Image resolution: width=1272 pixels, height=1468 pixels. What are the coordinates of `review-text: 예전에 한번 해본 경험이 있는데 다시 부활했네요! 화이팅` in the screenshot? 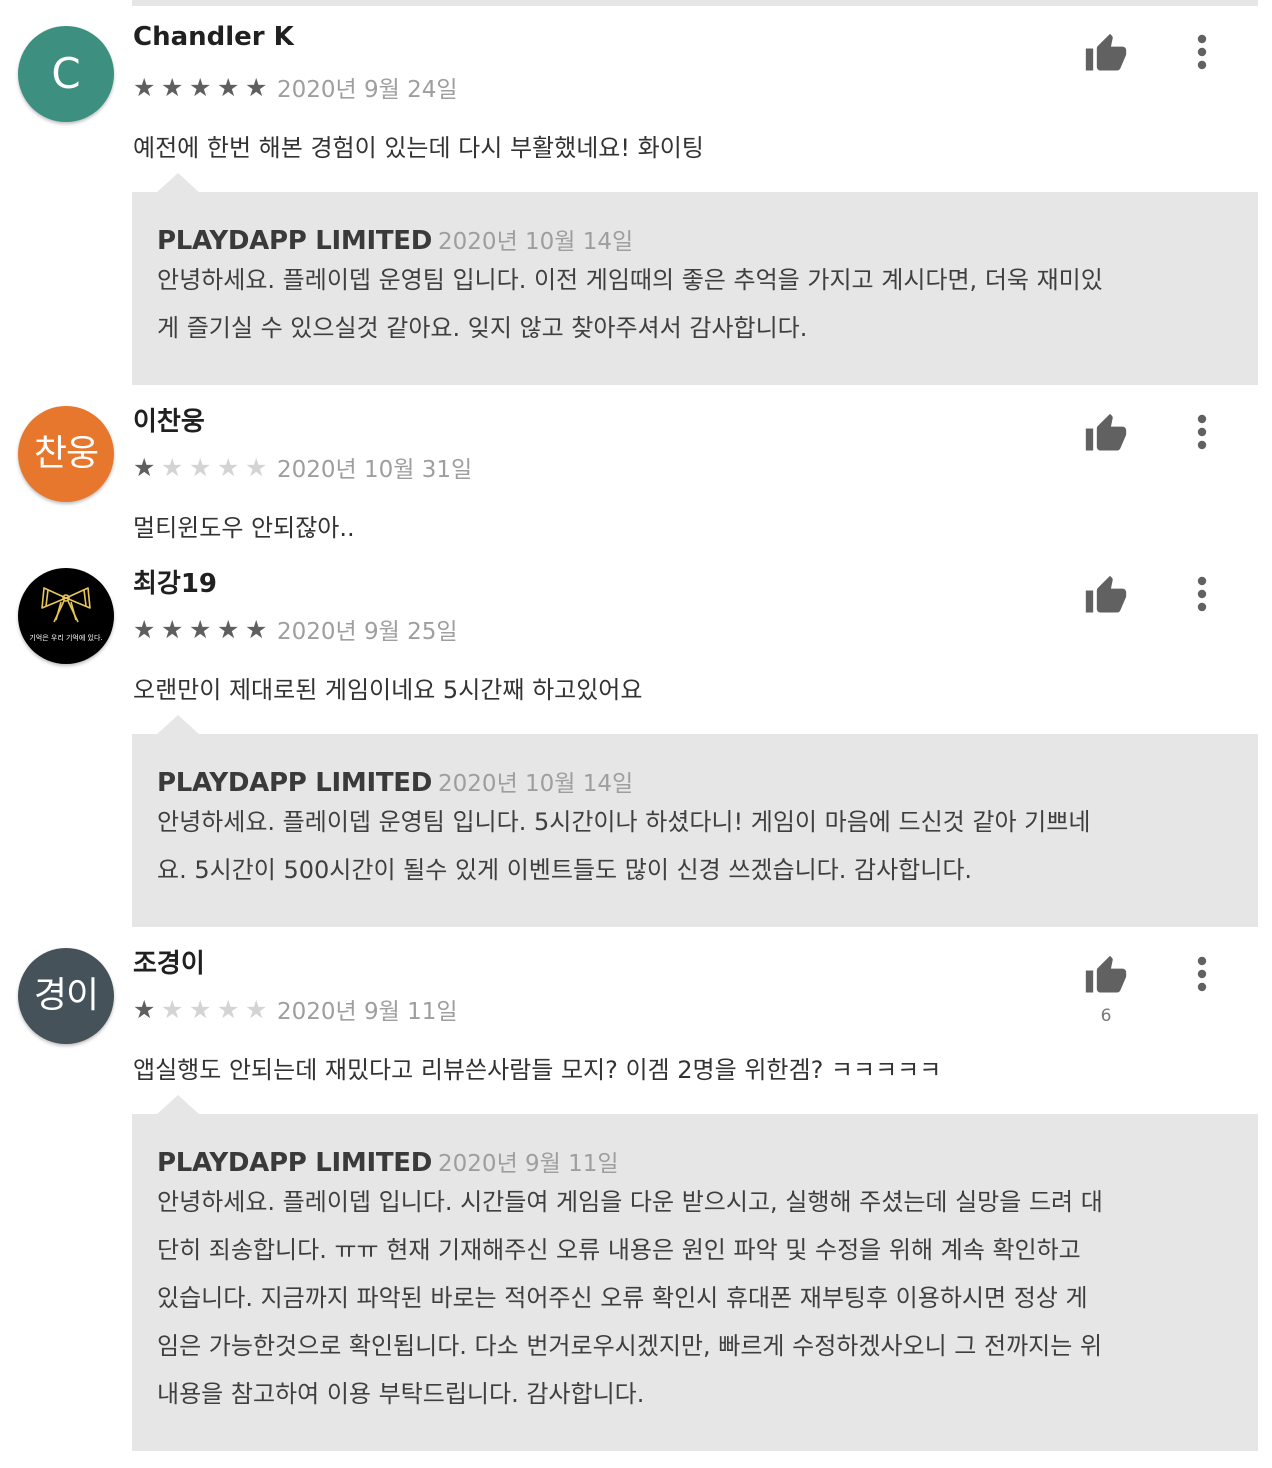 It's located at (418, 148).